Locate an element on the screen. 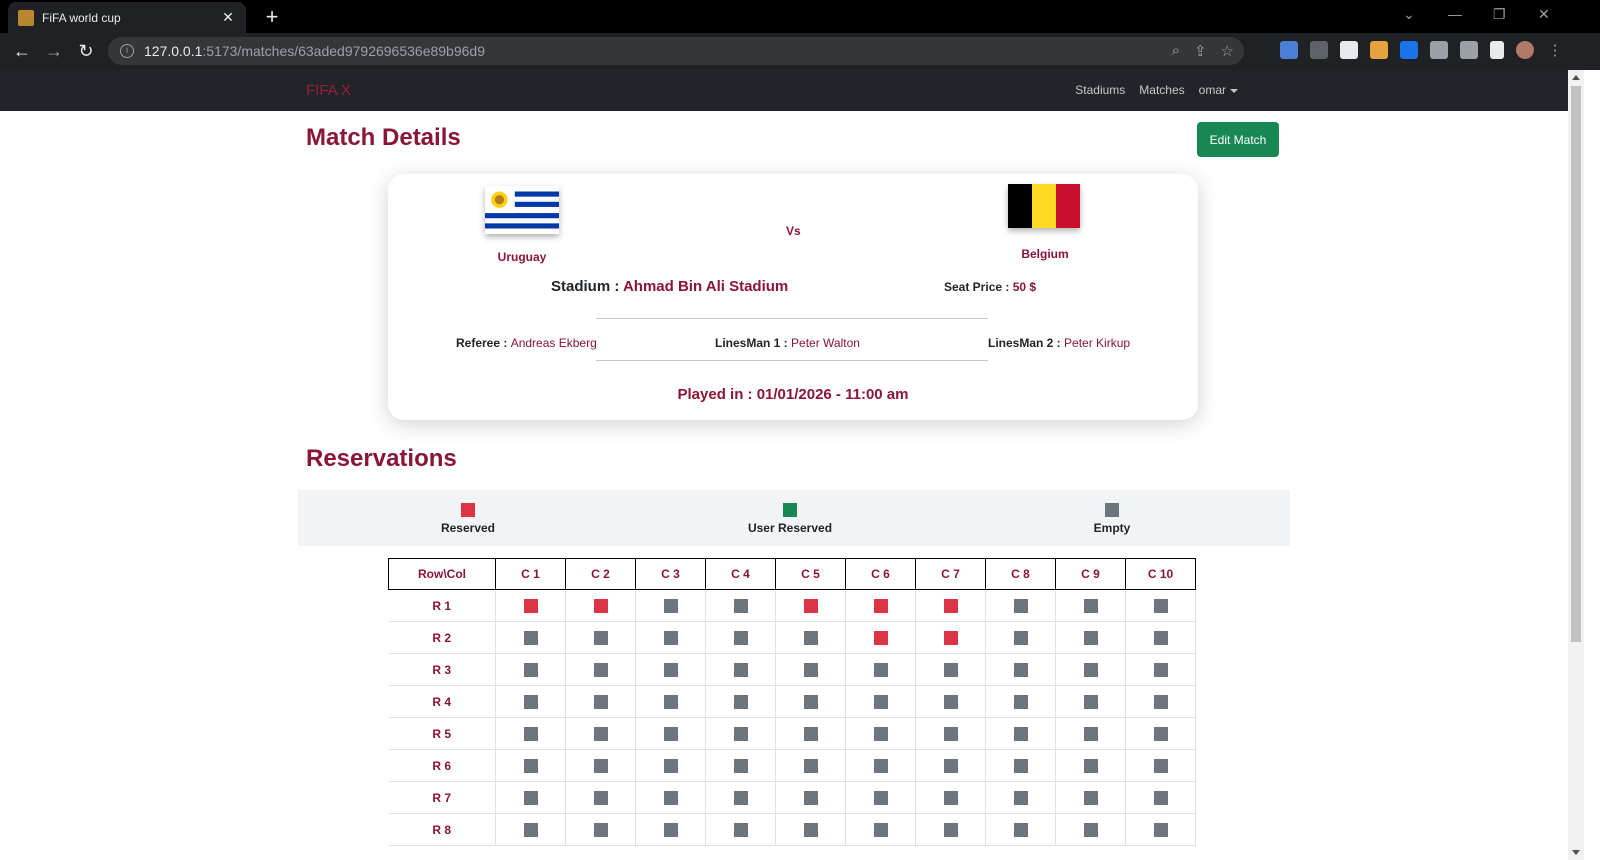 The width and height of the screenshot is (1600, 860). nav-matches-link: Matches is located at coordinates (1161, 90).